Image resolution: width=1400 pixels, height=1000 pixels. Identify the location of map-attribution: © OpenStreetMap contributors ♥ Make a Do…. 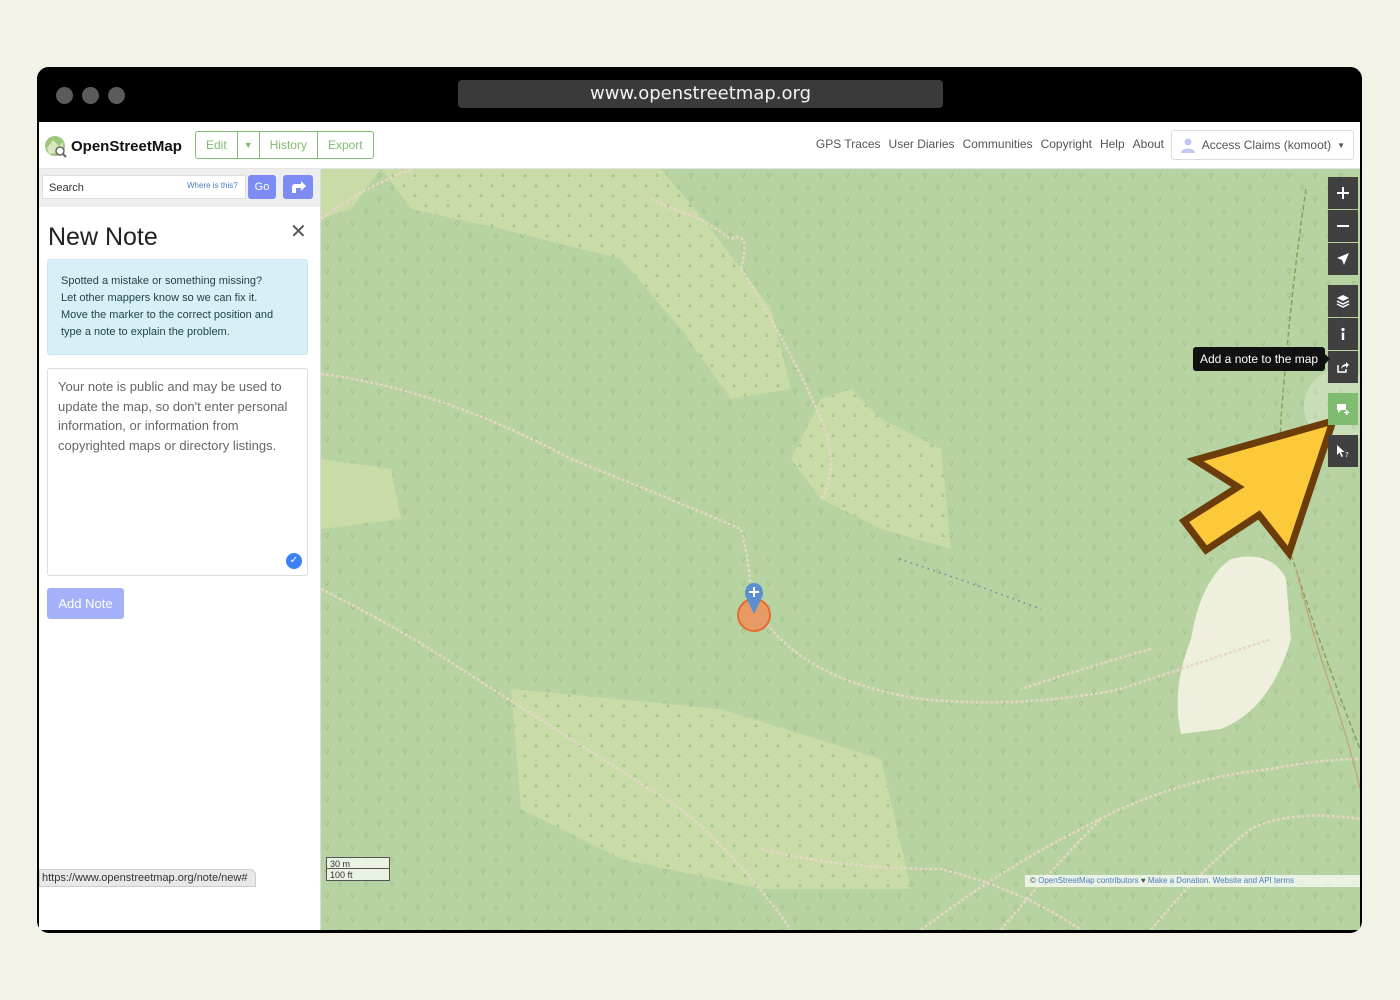
(1192, 881).